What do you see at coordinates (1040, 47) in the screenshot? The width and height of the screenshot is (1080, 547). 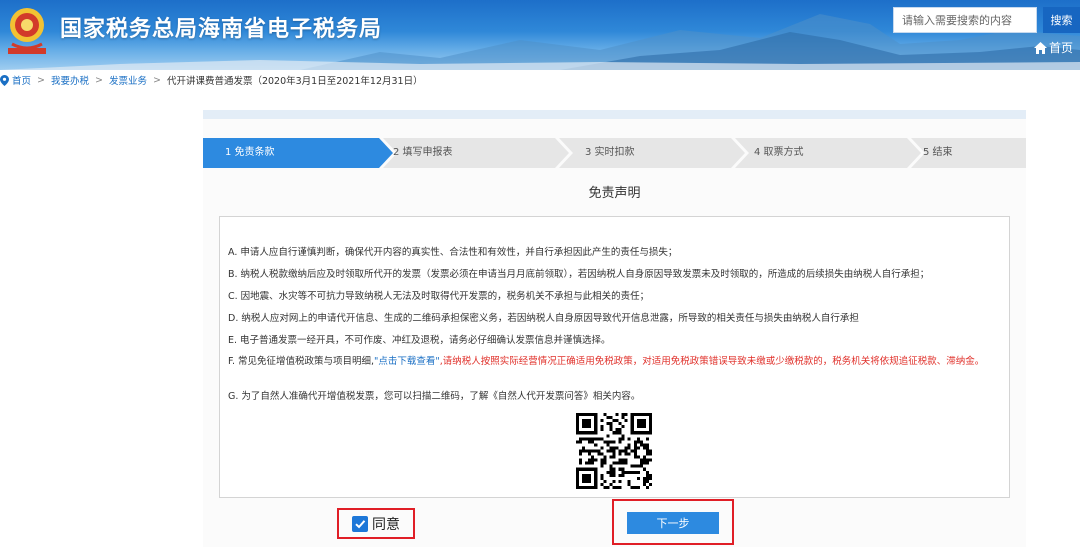 I see `home-icon` at bounding box center [1040, 47].